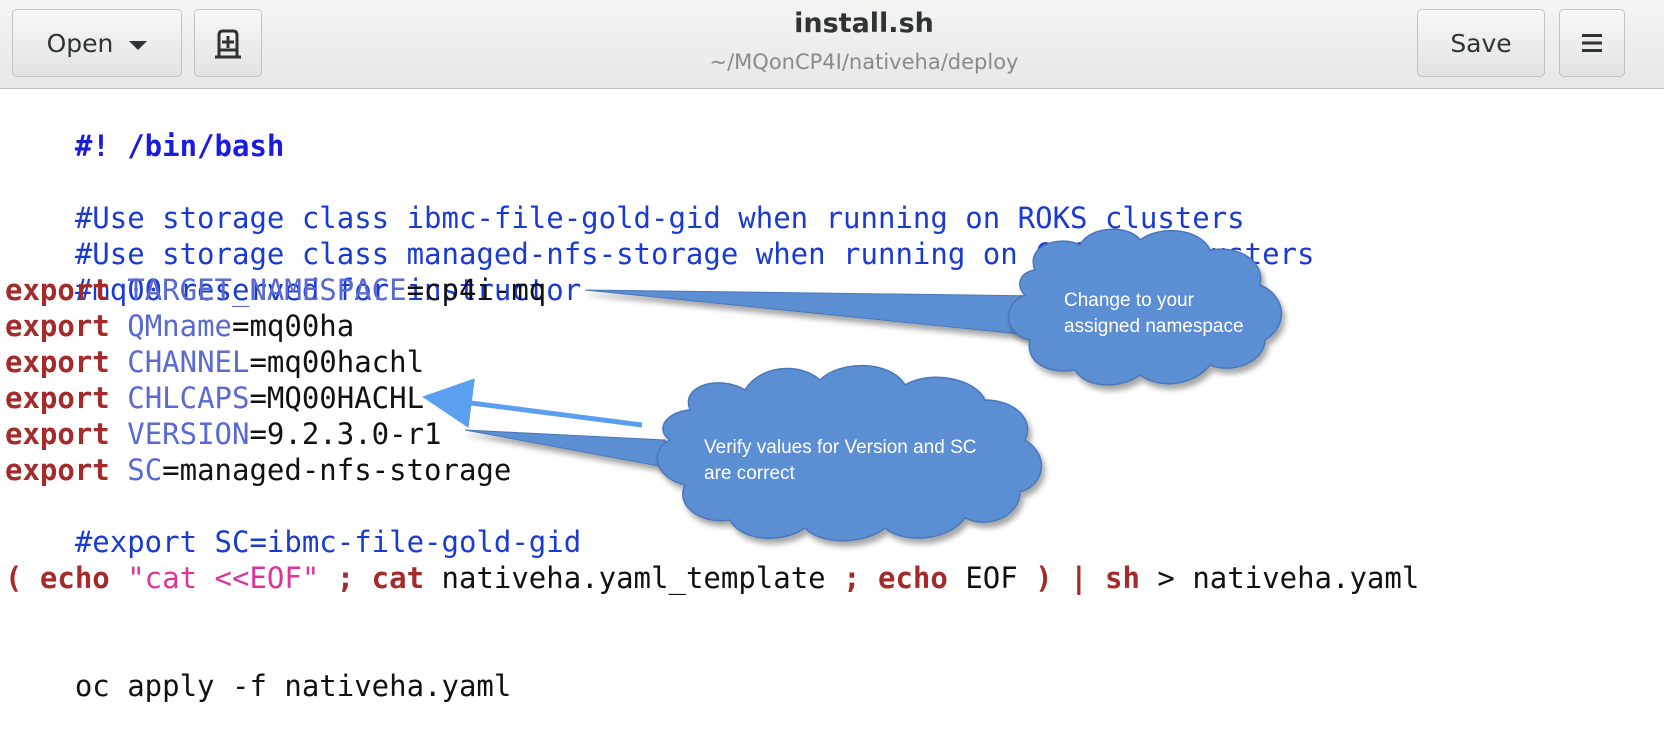 This screenshot has height=740, width=1664. What do you see at coordinates (532, 403) in the screenshot?
I see `chlcaps-arrow` at bounding box center [532, 403].